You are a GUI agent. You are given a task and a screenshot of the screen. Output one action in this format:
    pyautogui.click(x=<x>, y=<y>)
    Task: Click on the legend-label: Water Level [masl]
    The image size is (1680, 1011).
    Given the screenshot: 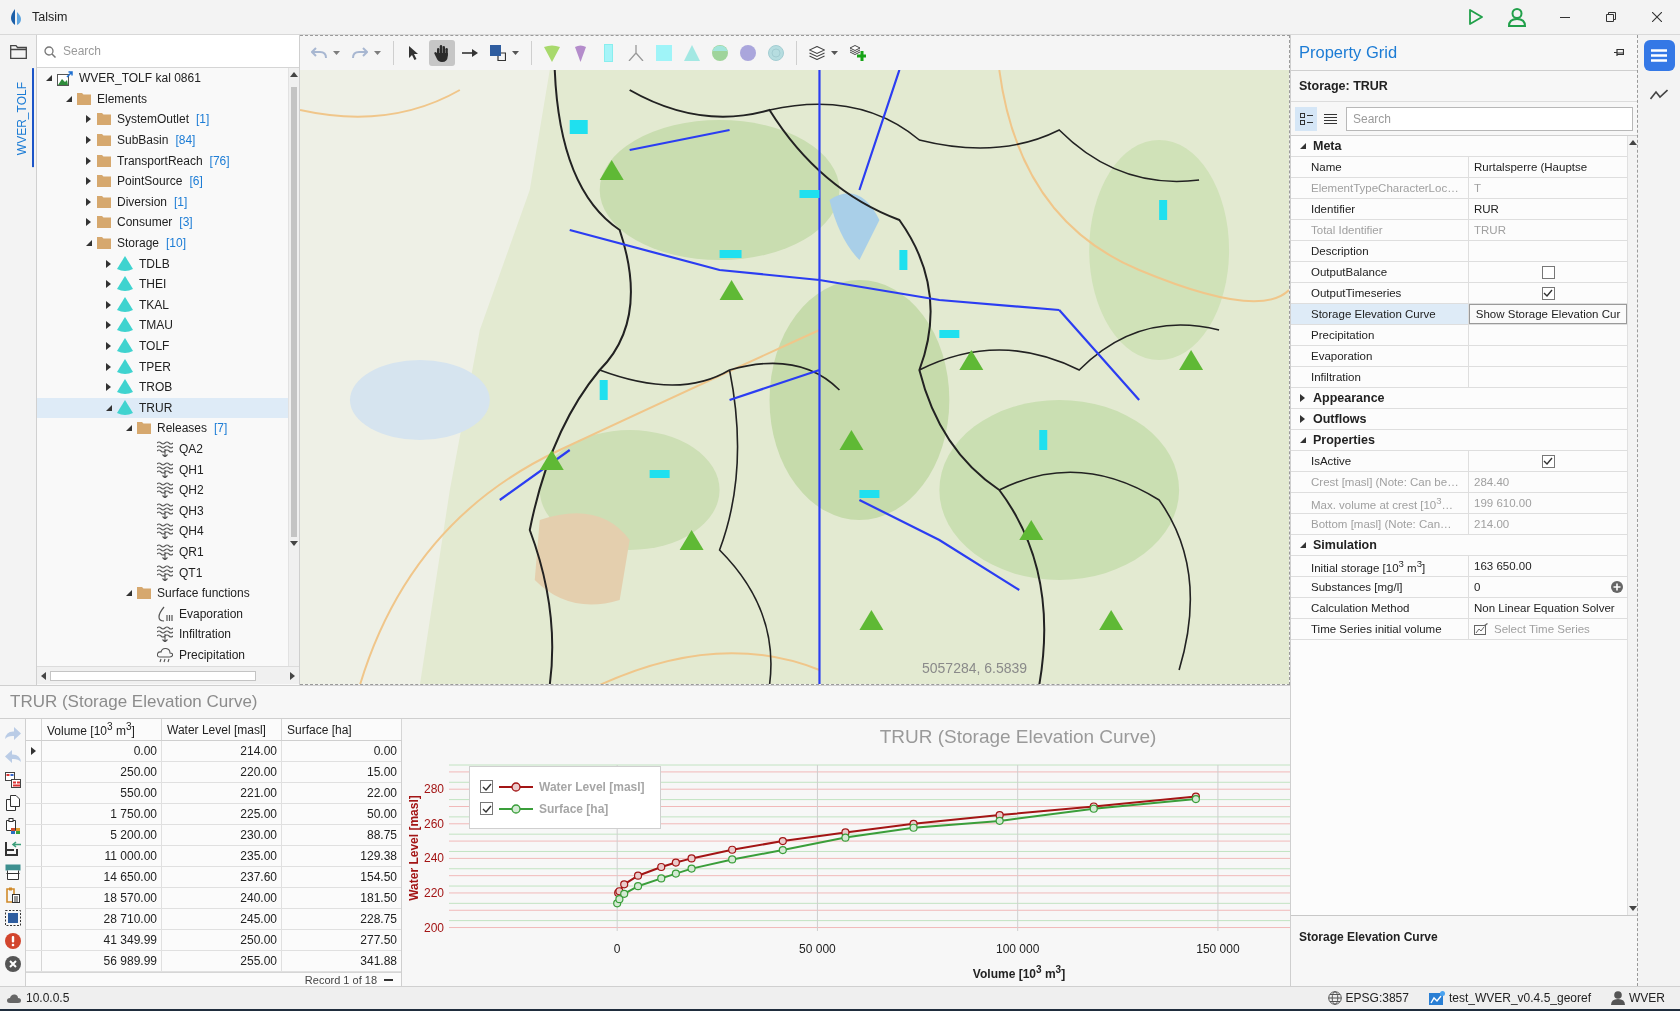 What is the action you would take?
    pyautogui.click(x=592, y=786)
    